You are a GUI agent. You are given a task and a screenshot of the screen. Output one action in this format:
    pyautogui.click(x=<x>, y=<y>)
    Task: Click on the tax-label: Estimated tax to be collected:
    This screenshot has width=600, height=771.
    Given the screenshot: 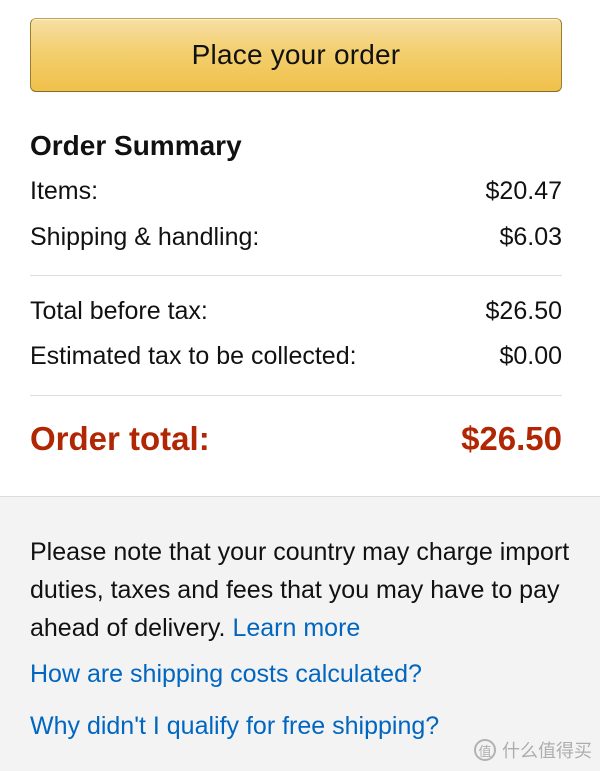 What is the action you would take?
    pyautogui.click(x=193, y=356)
    